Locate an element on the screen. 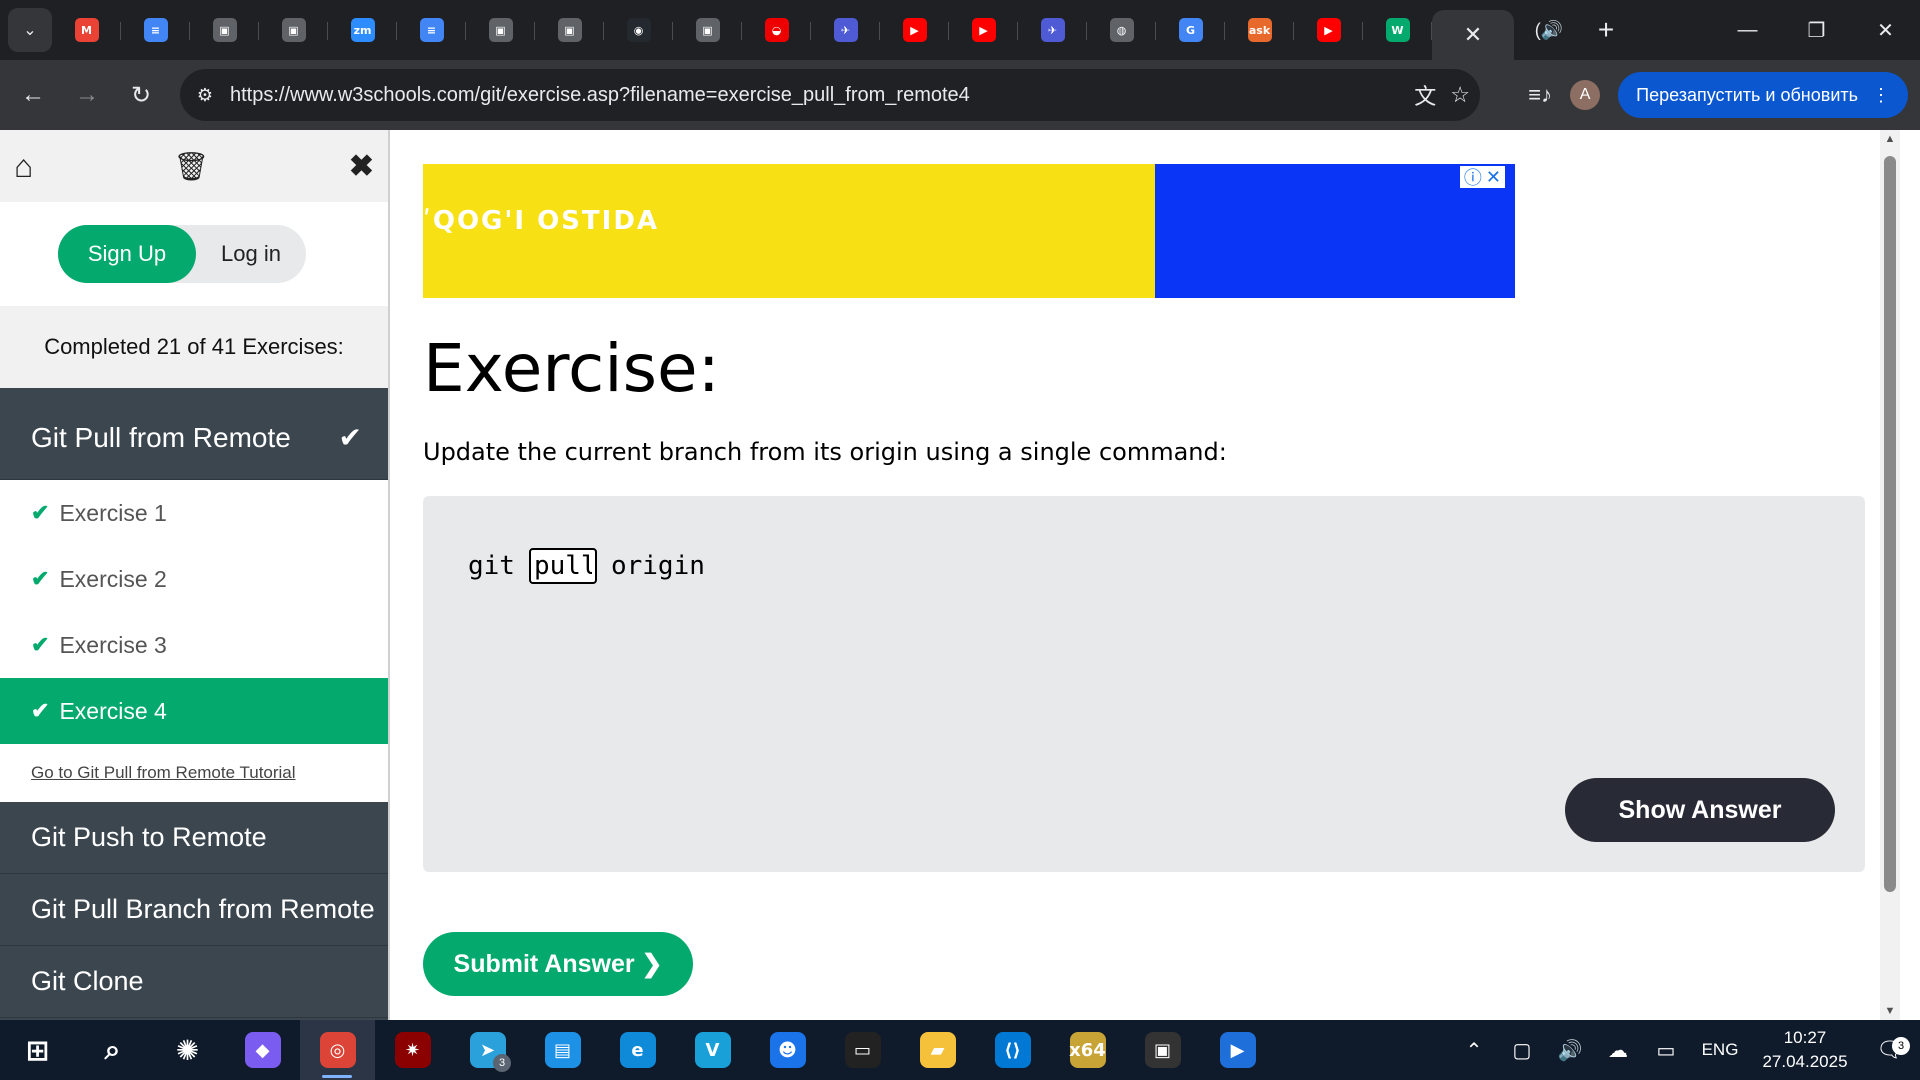 Image resolution: width=1920 pixels, height=1080 pixels. browser-tab: M is located at coordinates (86, 30).